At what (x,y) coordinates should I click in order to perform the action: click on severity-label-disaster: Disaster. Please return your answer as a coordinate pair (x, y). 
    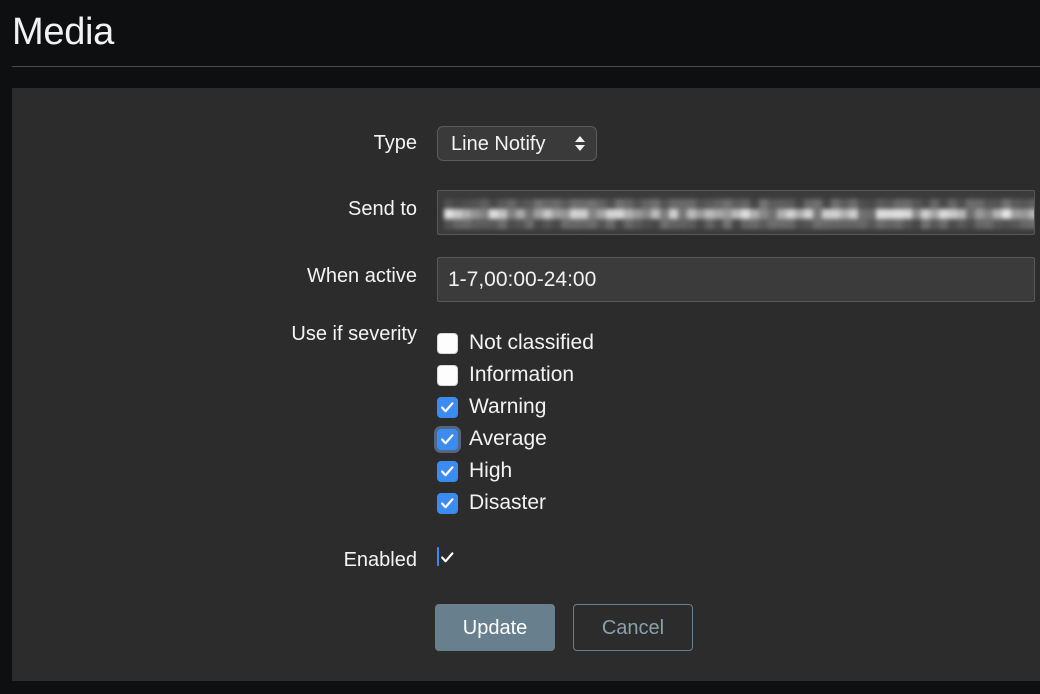
    Looking at the image, I should click on (508, 502).